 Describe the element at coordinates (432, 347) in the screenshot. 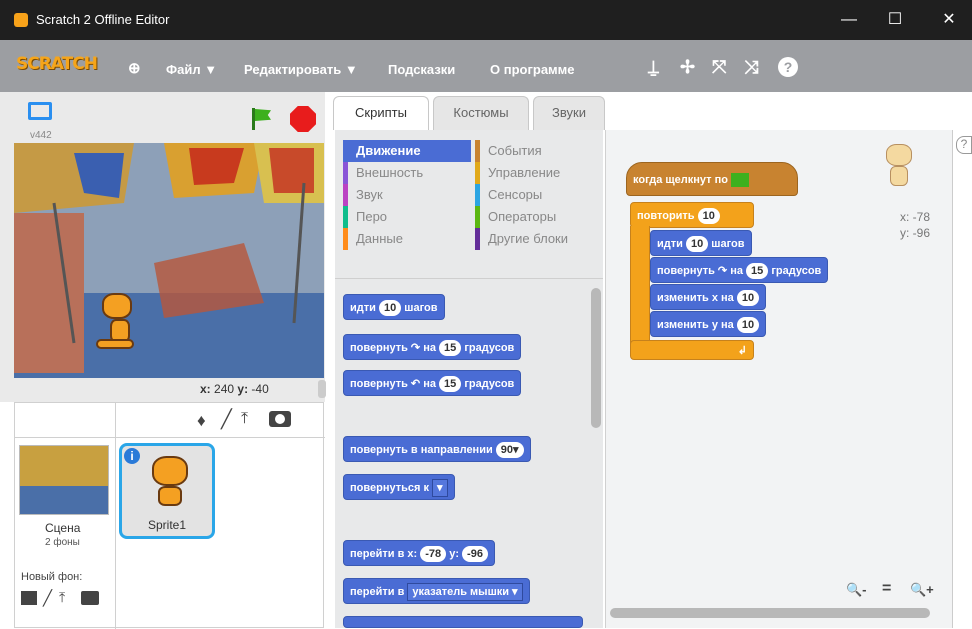

I see `block-turn-right: повернуть ↷ на 15 градусов` at that location.